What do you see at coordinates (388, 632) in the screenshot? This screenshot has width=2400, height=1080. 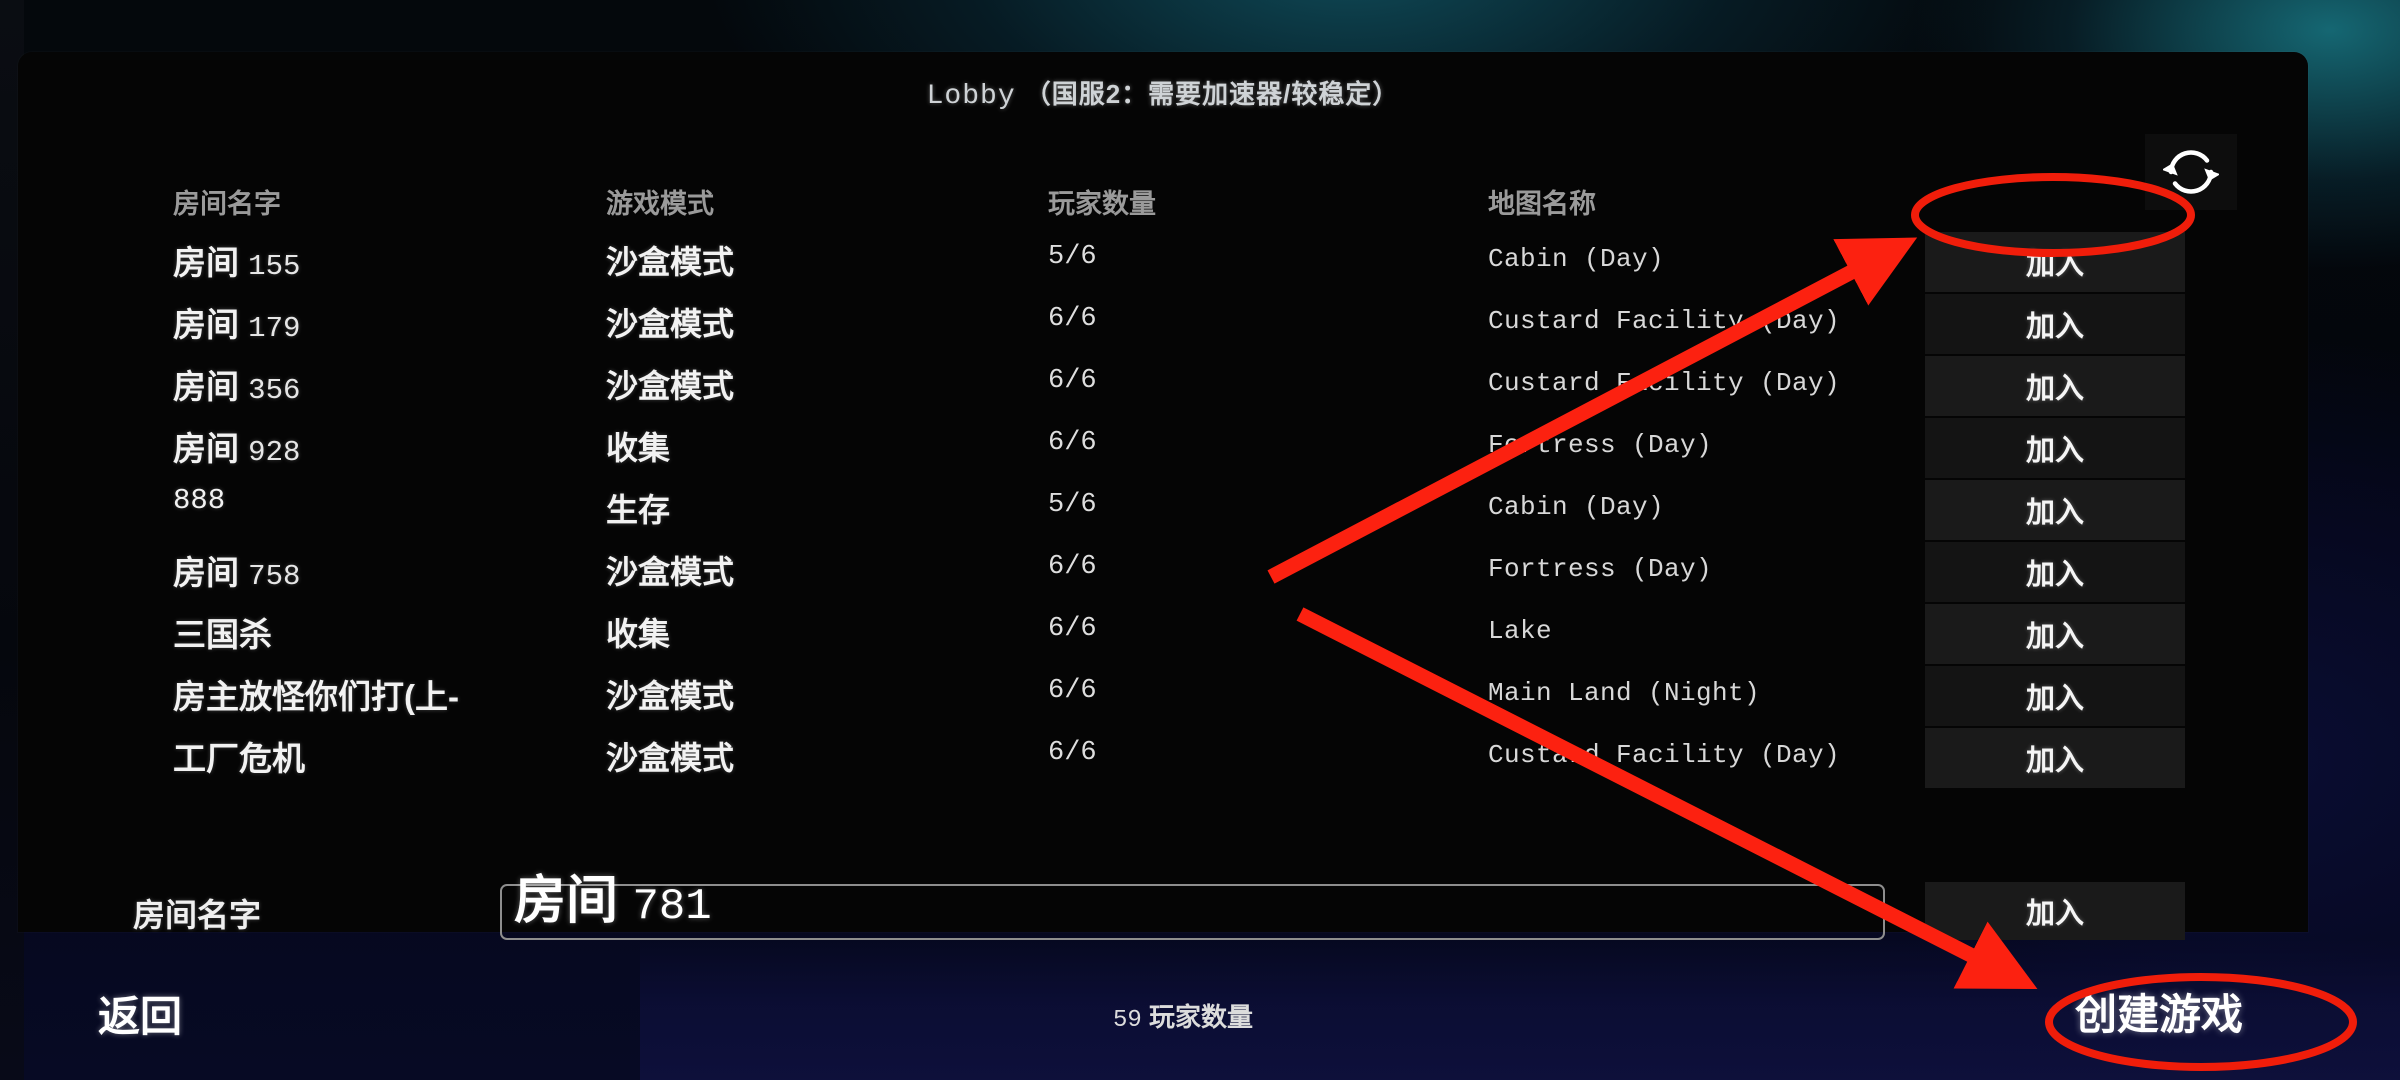 I see `room-name-cell: 三国杀` at bounding box center [388, 632].